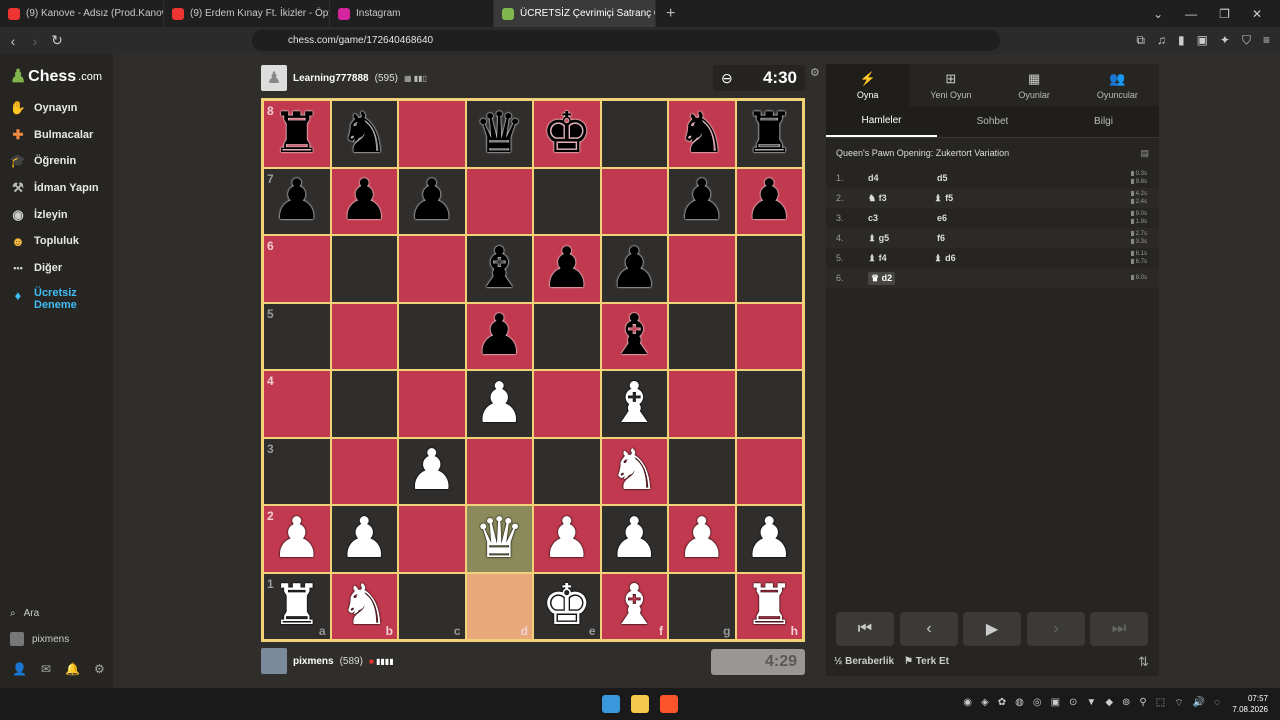 Image resolution: width=1280 pixels, height=720 pixels. What do you see at coordinates (52, 135) in the screenshot?
I see `sidebar-item-puzzles: ✚ Bulmacalar` at bounding box center [52, 135].